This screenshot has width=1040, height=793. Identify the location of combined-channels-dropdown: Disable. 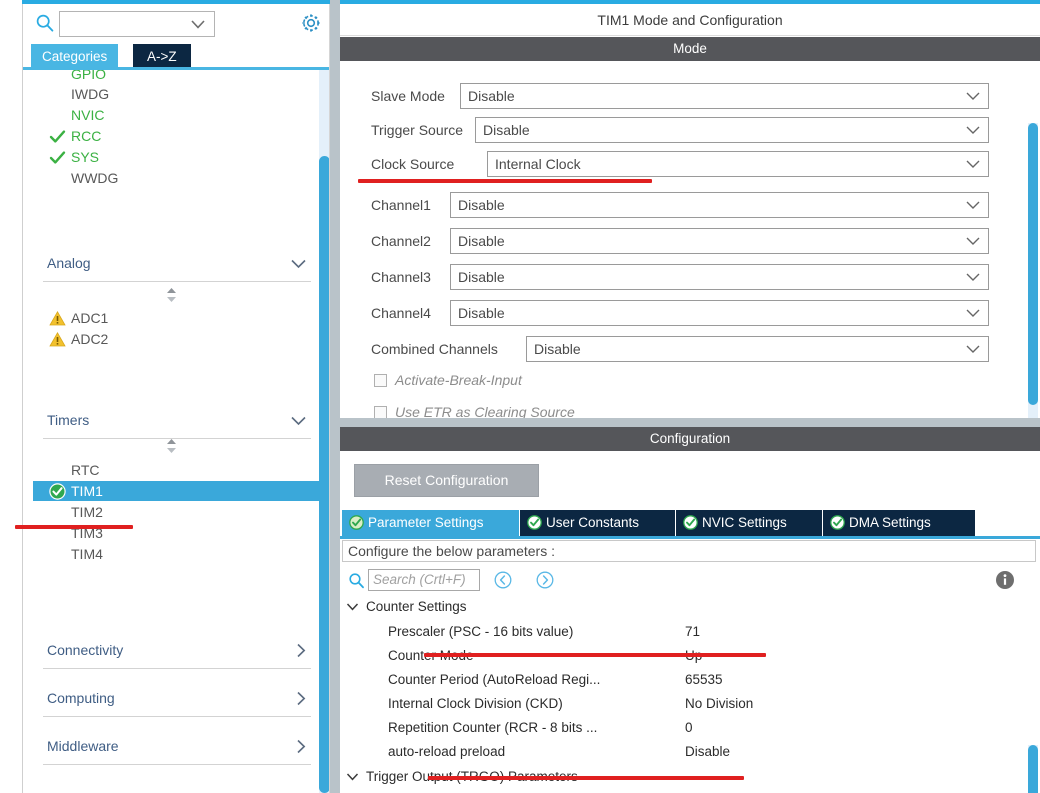
(757, 349).